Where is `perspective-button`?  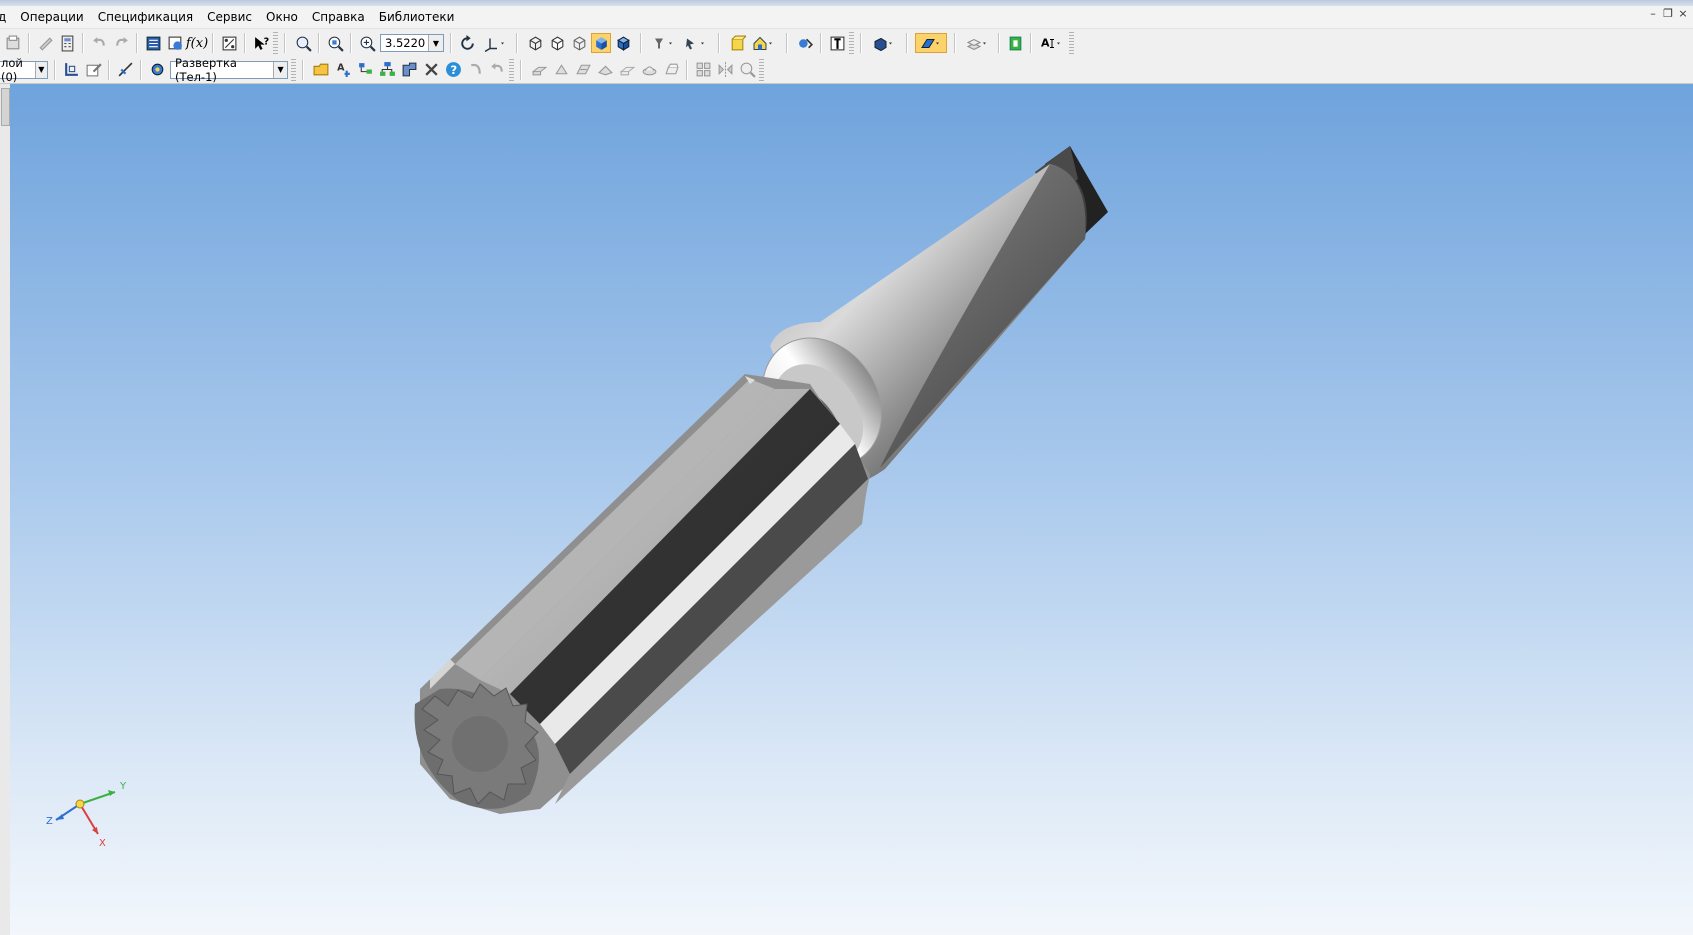
perspective-button is located at coordinates (764, 43).